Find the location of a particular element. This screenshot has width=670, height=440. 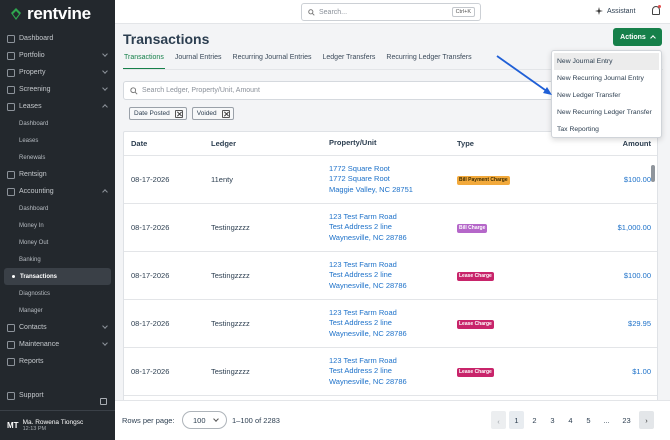

column-header-date: Date is located at coordinates (167, 143).